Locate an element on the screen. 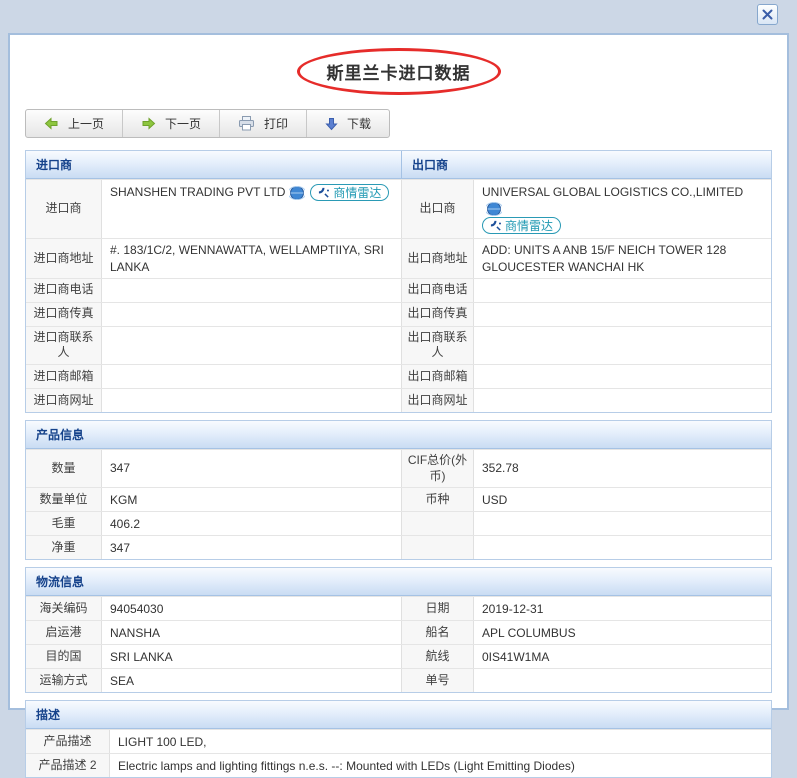 The image size is (797, 778). table-row: 进口商网址 出口商网址 is located at coordinates (398, 399).